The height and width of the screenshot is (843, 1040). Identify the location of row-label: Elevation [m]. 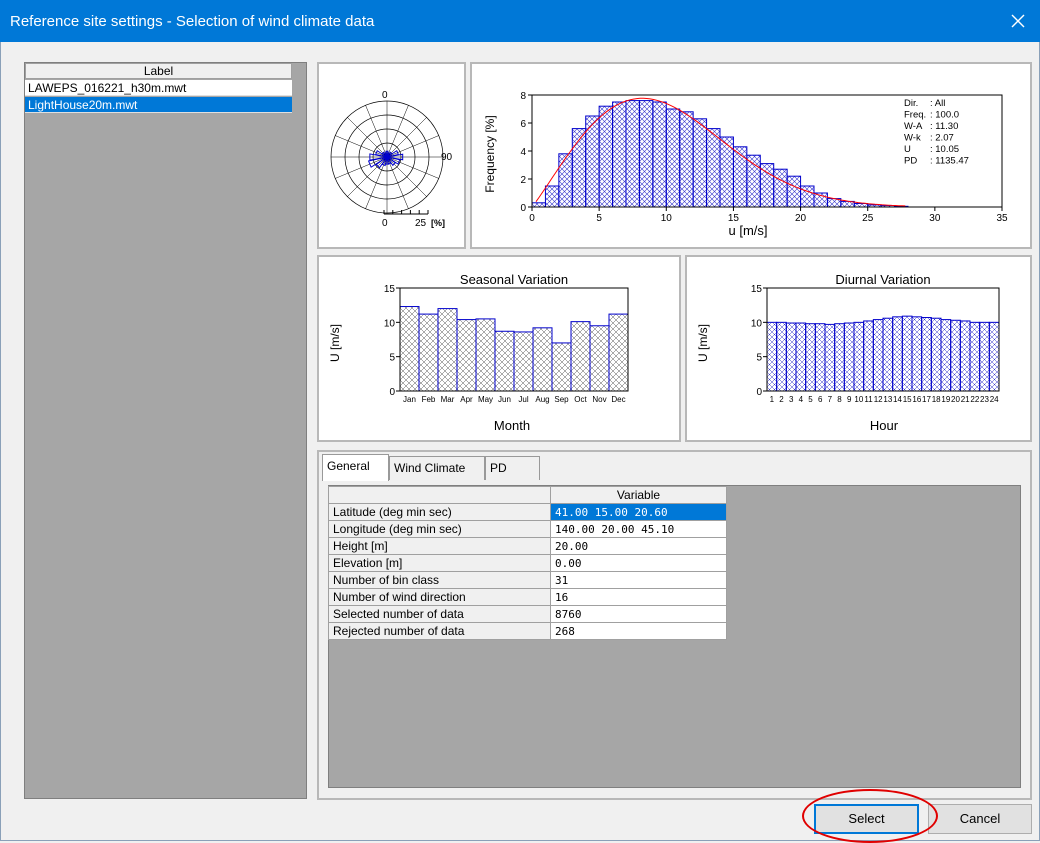
(439, 563).